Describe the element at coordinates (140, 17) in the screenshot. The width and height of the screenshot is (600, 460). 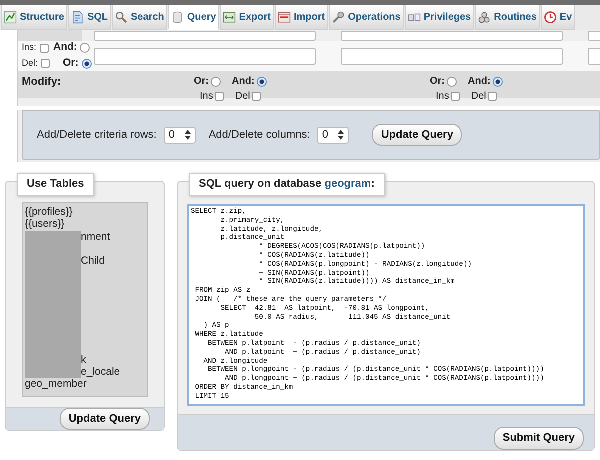
I see `tab: Search` at that location.